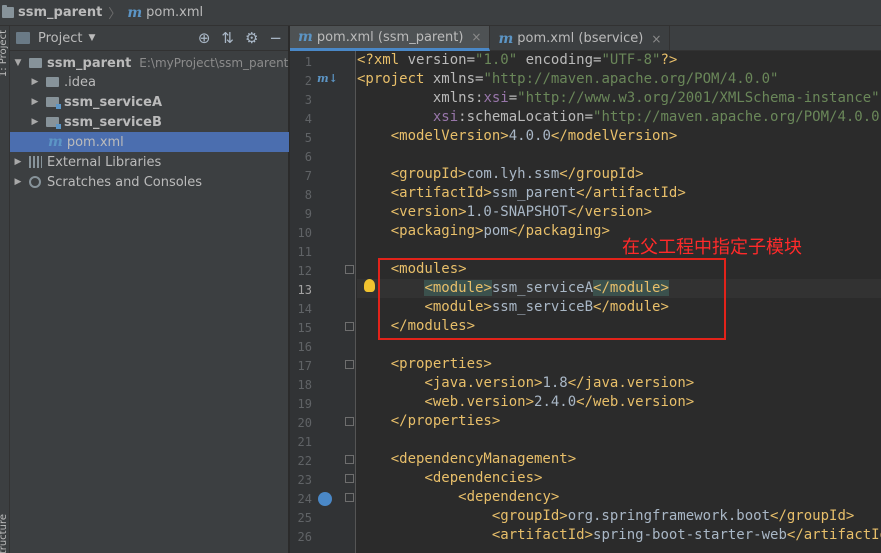  What do you see at coordinates (440, 13) in the screenshot?
I see `breadcrumb: ssm_parent 〉 m pom.xml` at bounding box center [440, 13].